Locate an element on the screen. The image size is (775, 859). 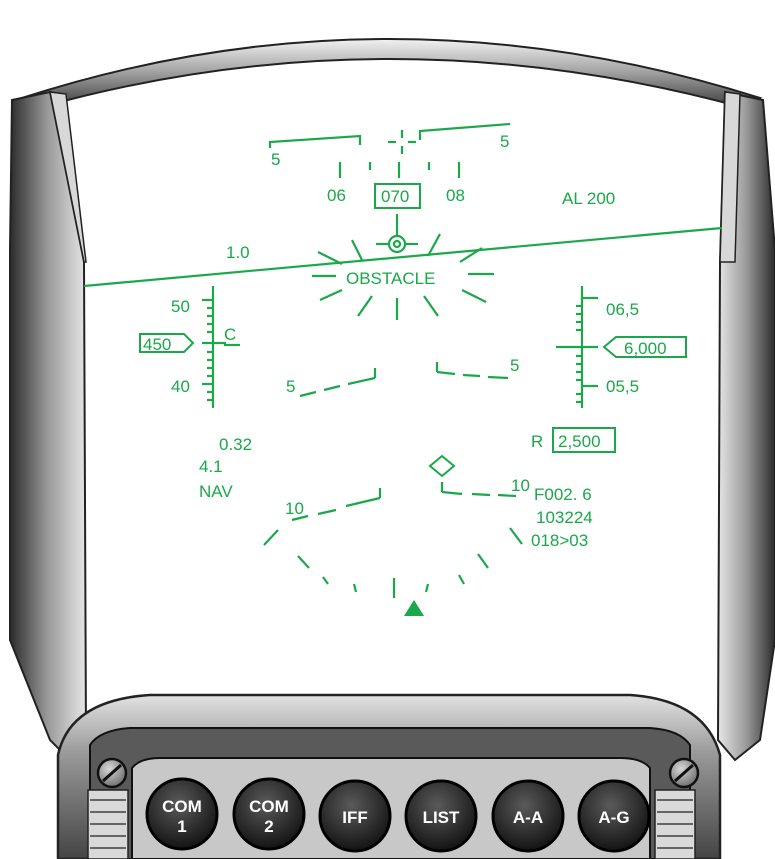
iff-button: IFF is located at coordinates (355, 816).